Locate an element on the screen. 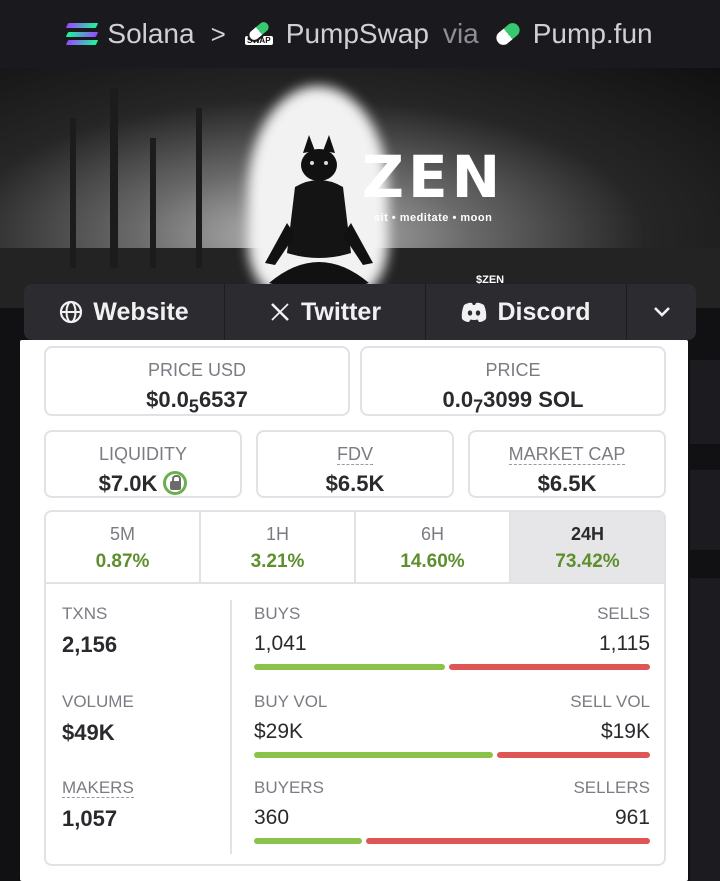 The height and width of the screenshot is (881, 720). zen-tagline: sit • meditate • moon is located at coordinates (433, 218).